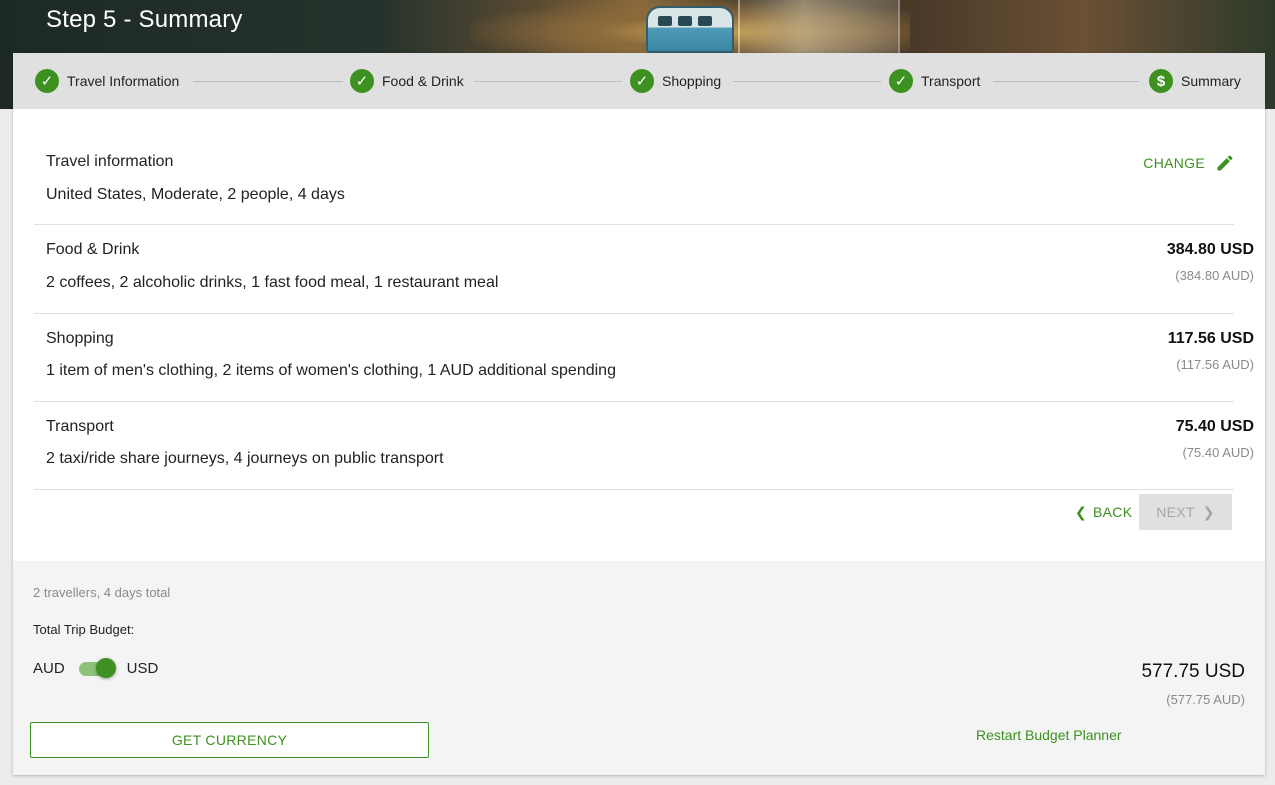 Image resolution: width=1275 pixels, height=785 pixels. What do you see at coordinates (1214, 426) in the screenshot?
I see `section-amount: 75.40 USD` at bounding box center [1214, 426].